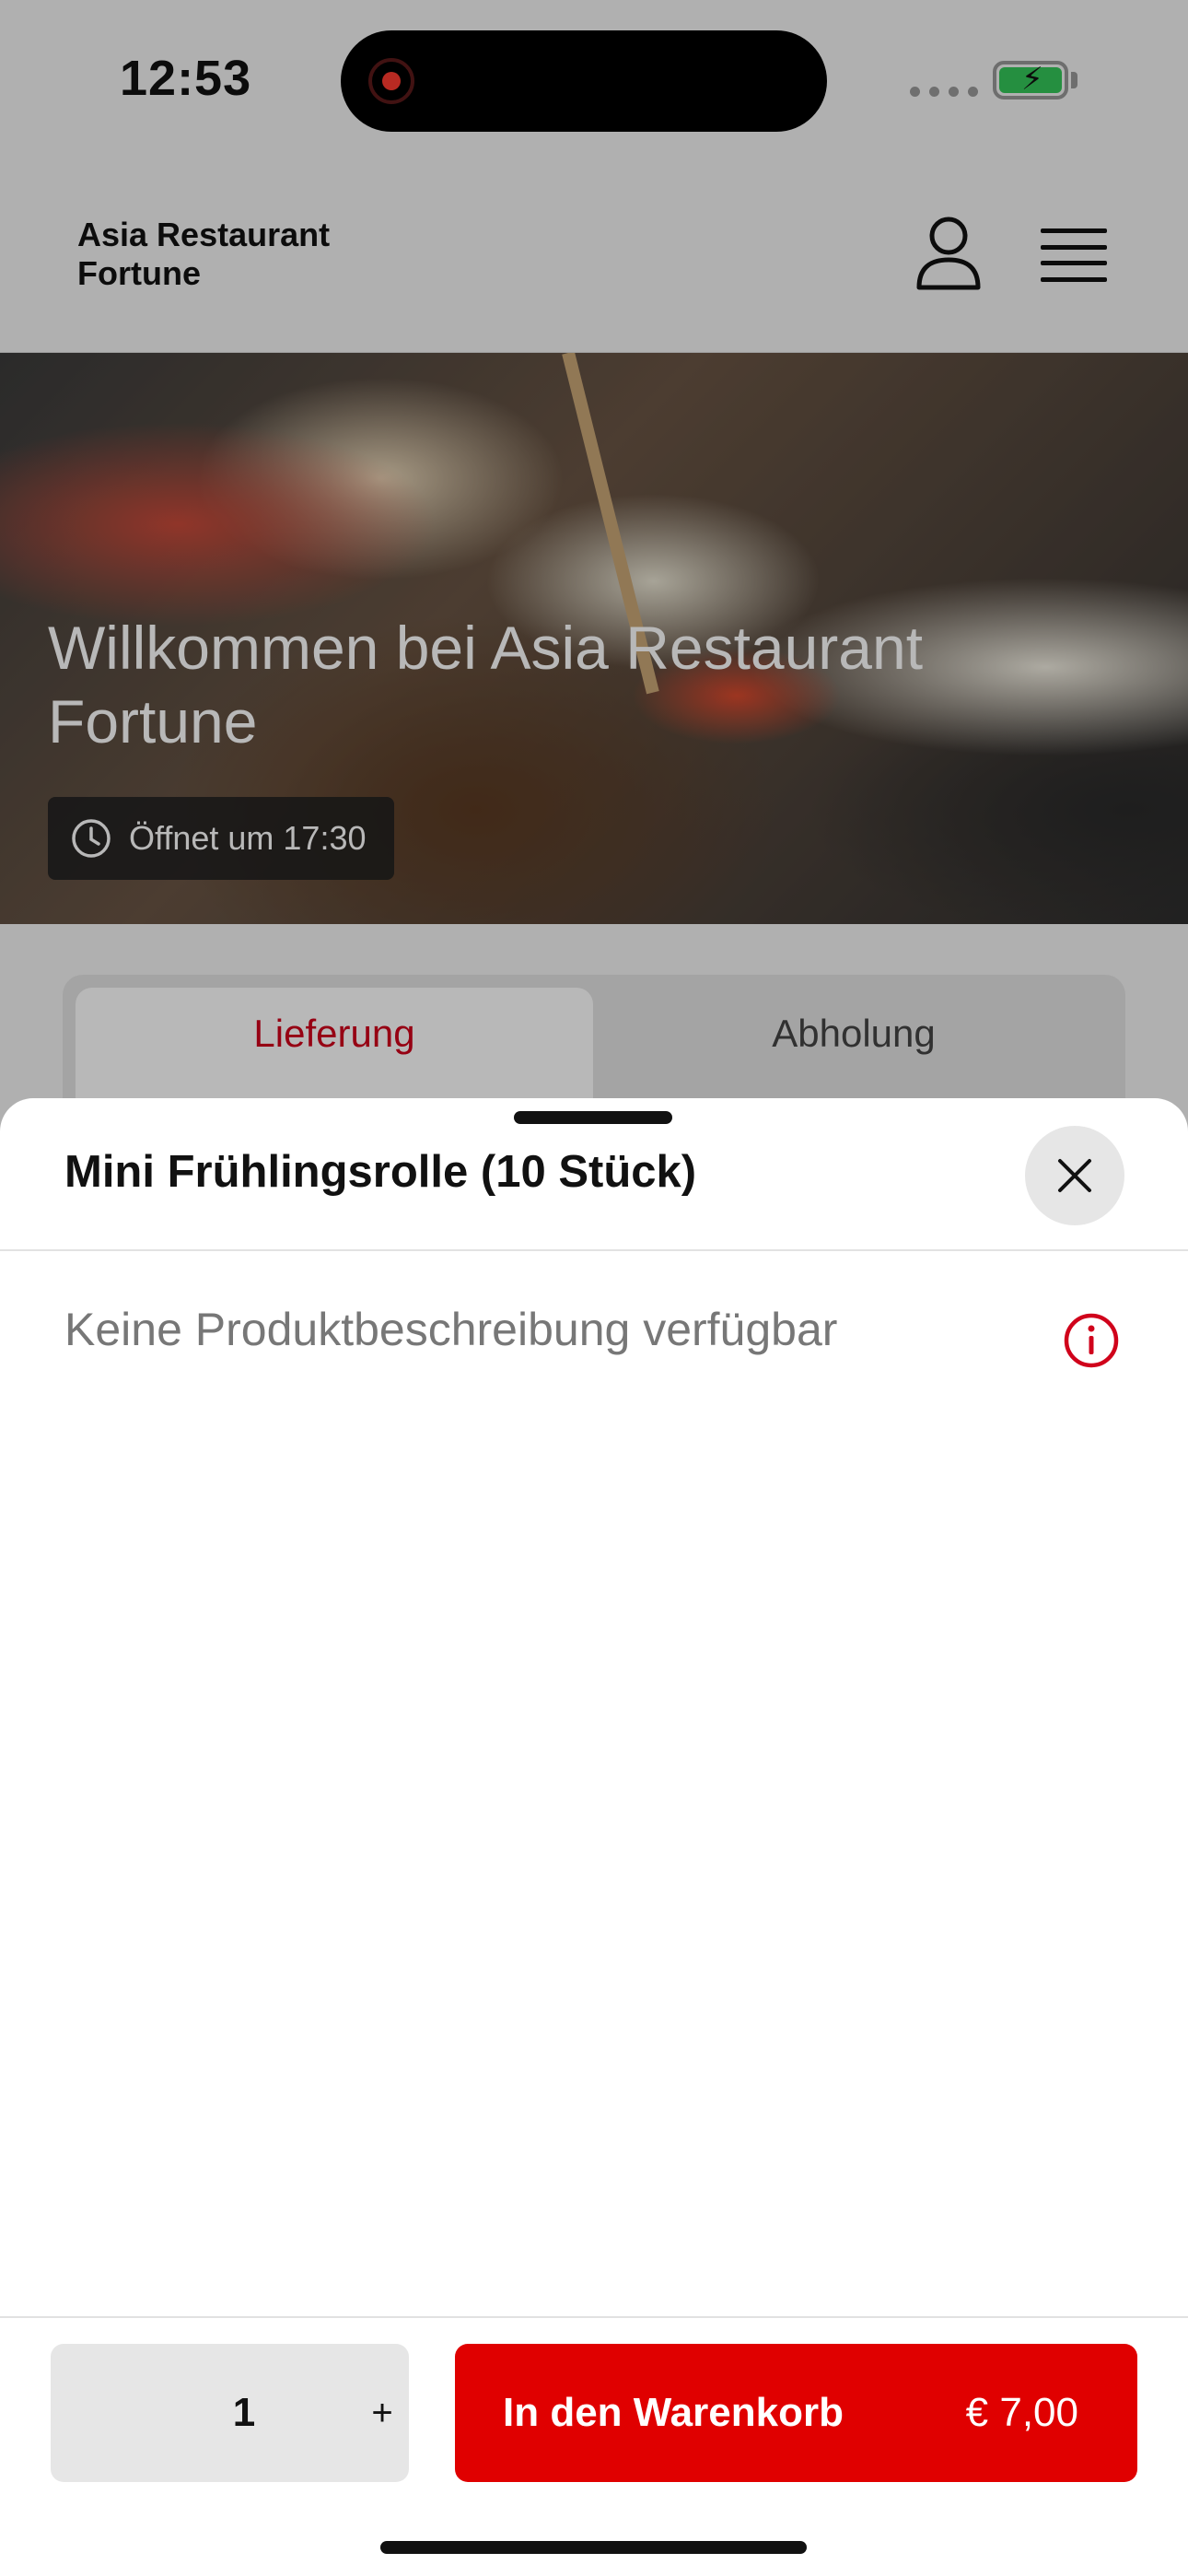 Image resolution: width=1188 pixels, height=2576 pixels. I want to click on divider, so click(594, 1250).